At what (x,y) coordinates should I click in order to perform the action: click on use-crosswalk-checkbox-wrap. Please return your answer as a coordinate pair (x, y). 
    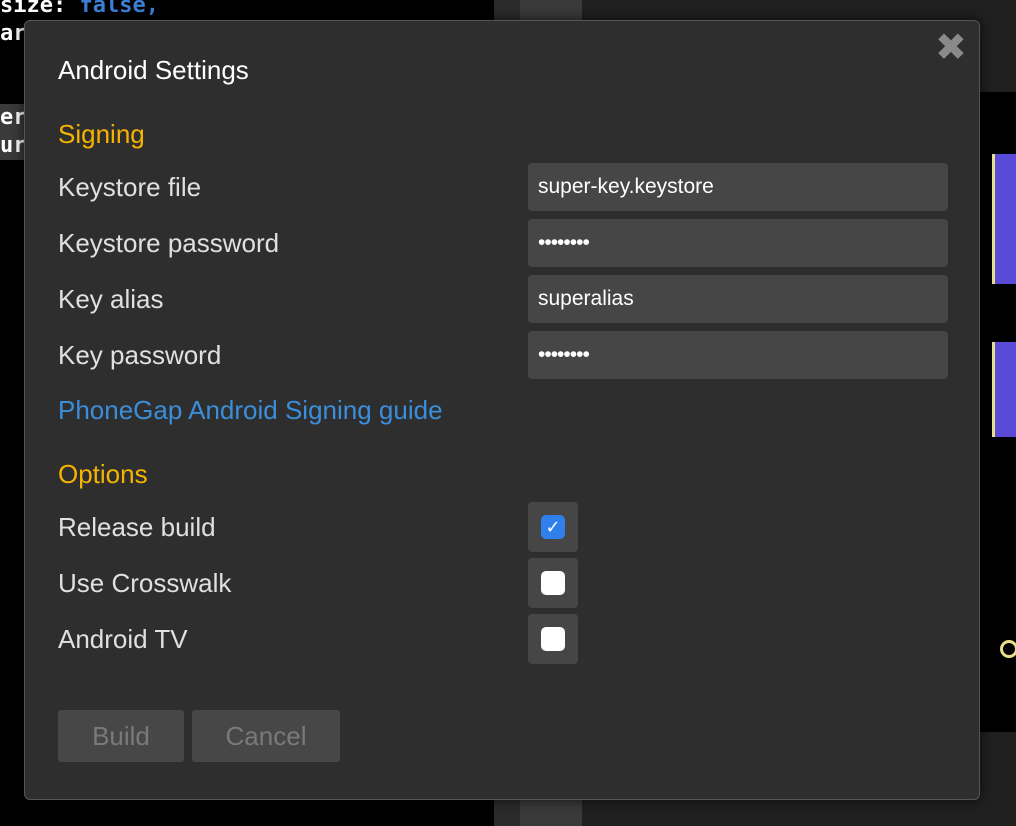
    Looking at the image, I should click on (553, 583).